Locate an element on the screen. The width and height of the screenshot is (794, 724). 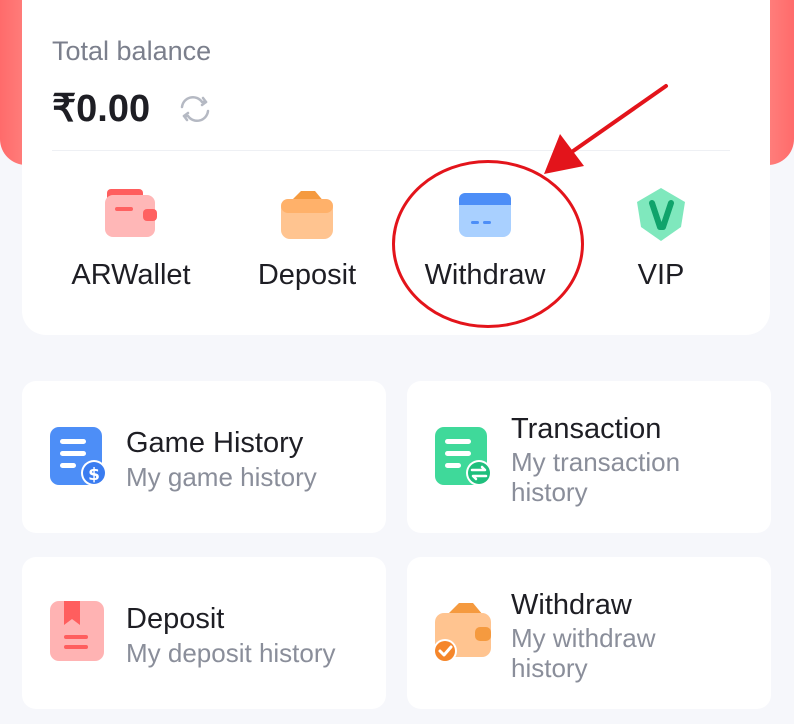
wallet-orange-icon is located at coordinates (307, 215).